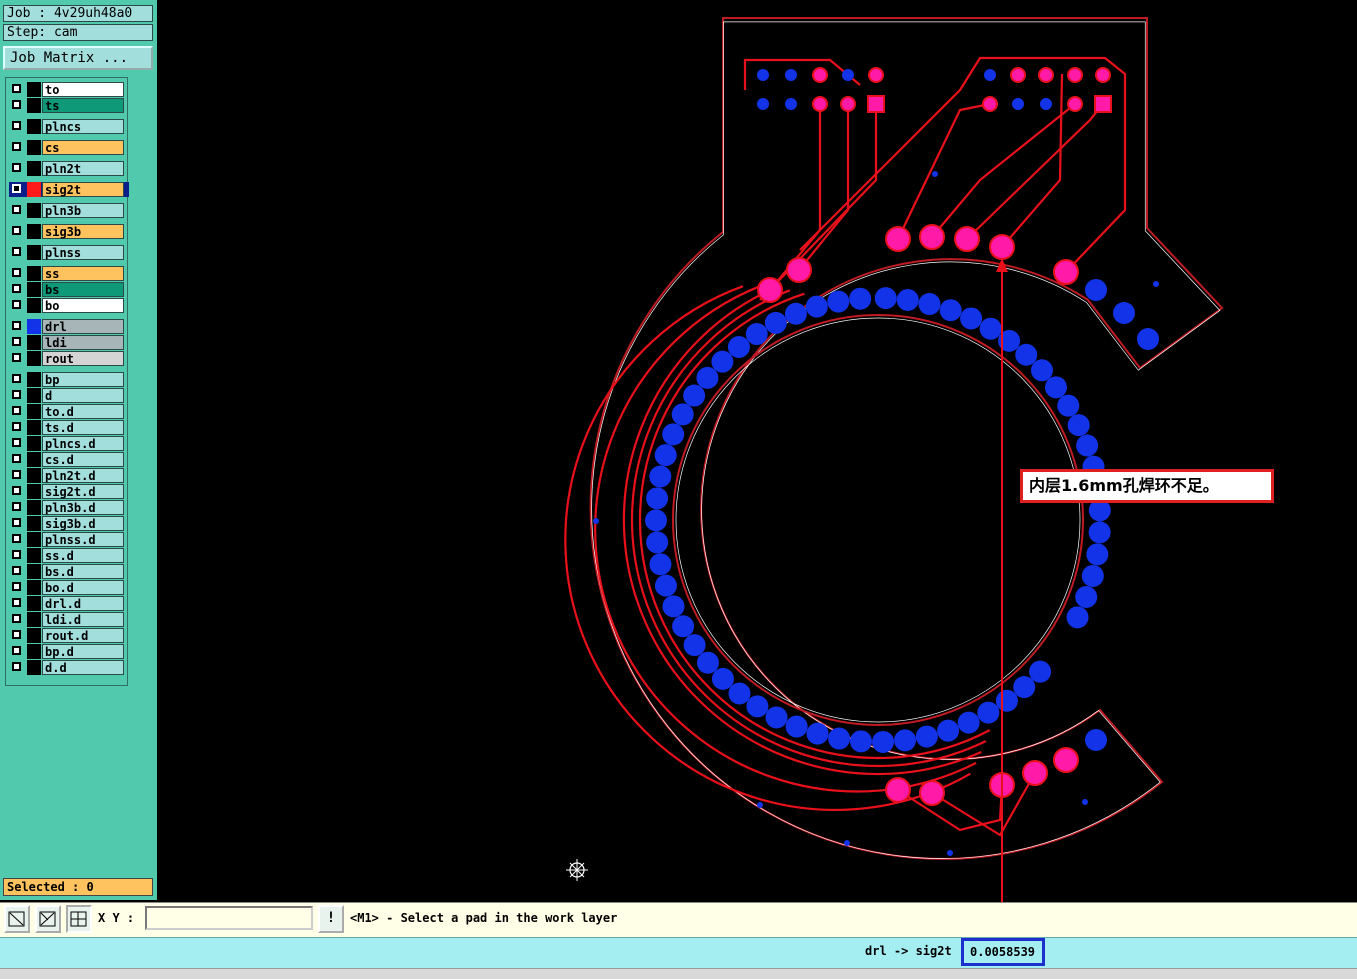  What do you see at coordinates (1035, 171) in the screenshot?
I see `trace-segment` at bounding box center [1035, 171].